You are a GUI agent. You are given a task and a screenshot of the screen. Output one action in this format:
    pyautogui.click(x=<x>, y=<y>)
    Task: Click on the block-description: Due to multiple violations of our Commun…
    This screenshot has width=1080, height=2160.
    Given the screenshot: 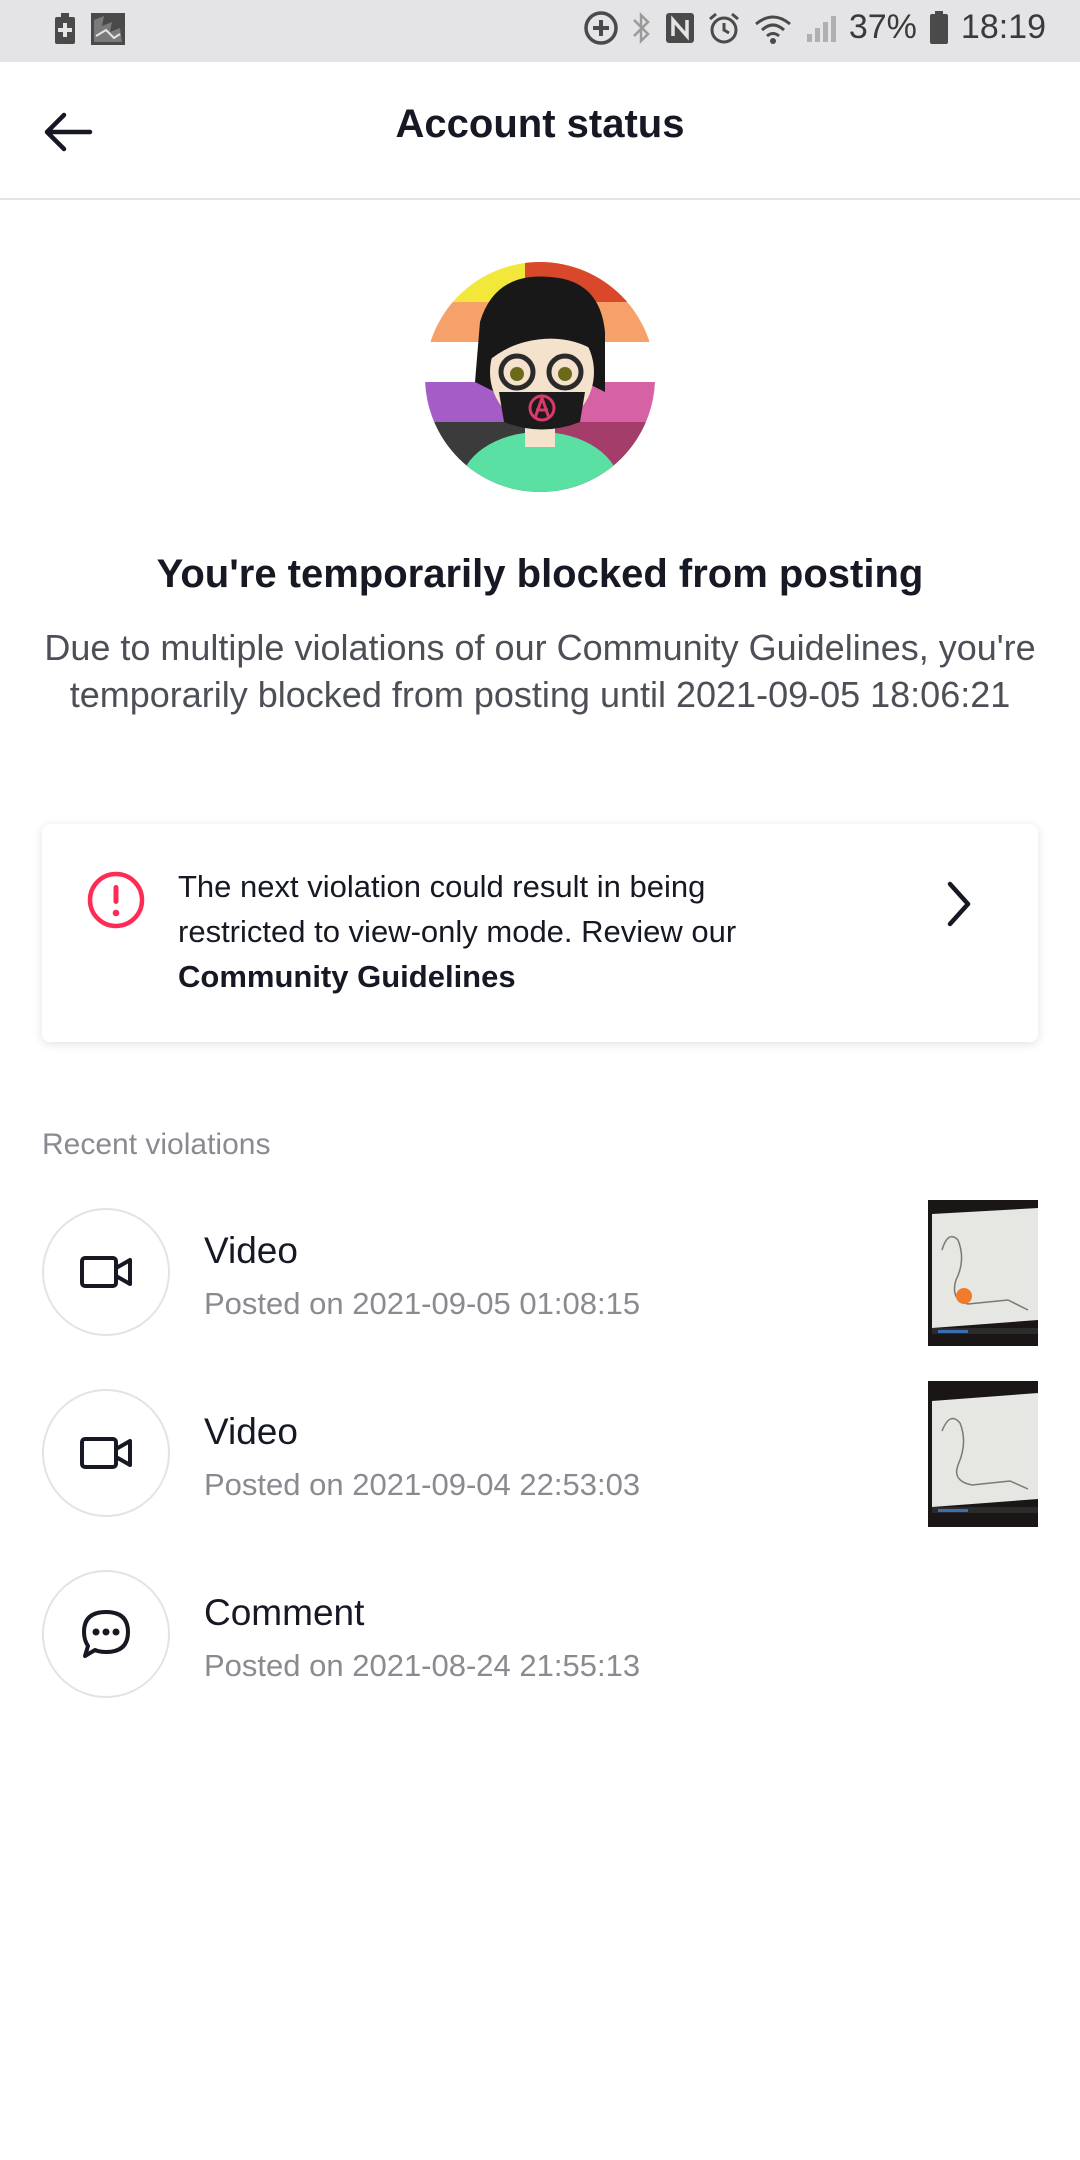 What is the action you would take?
    pyautogui.click(x=540, y=671)
    